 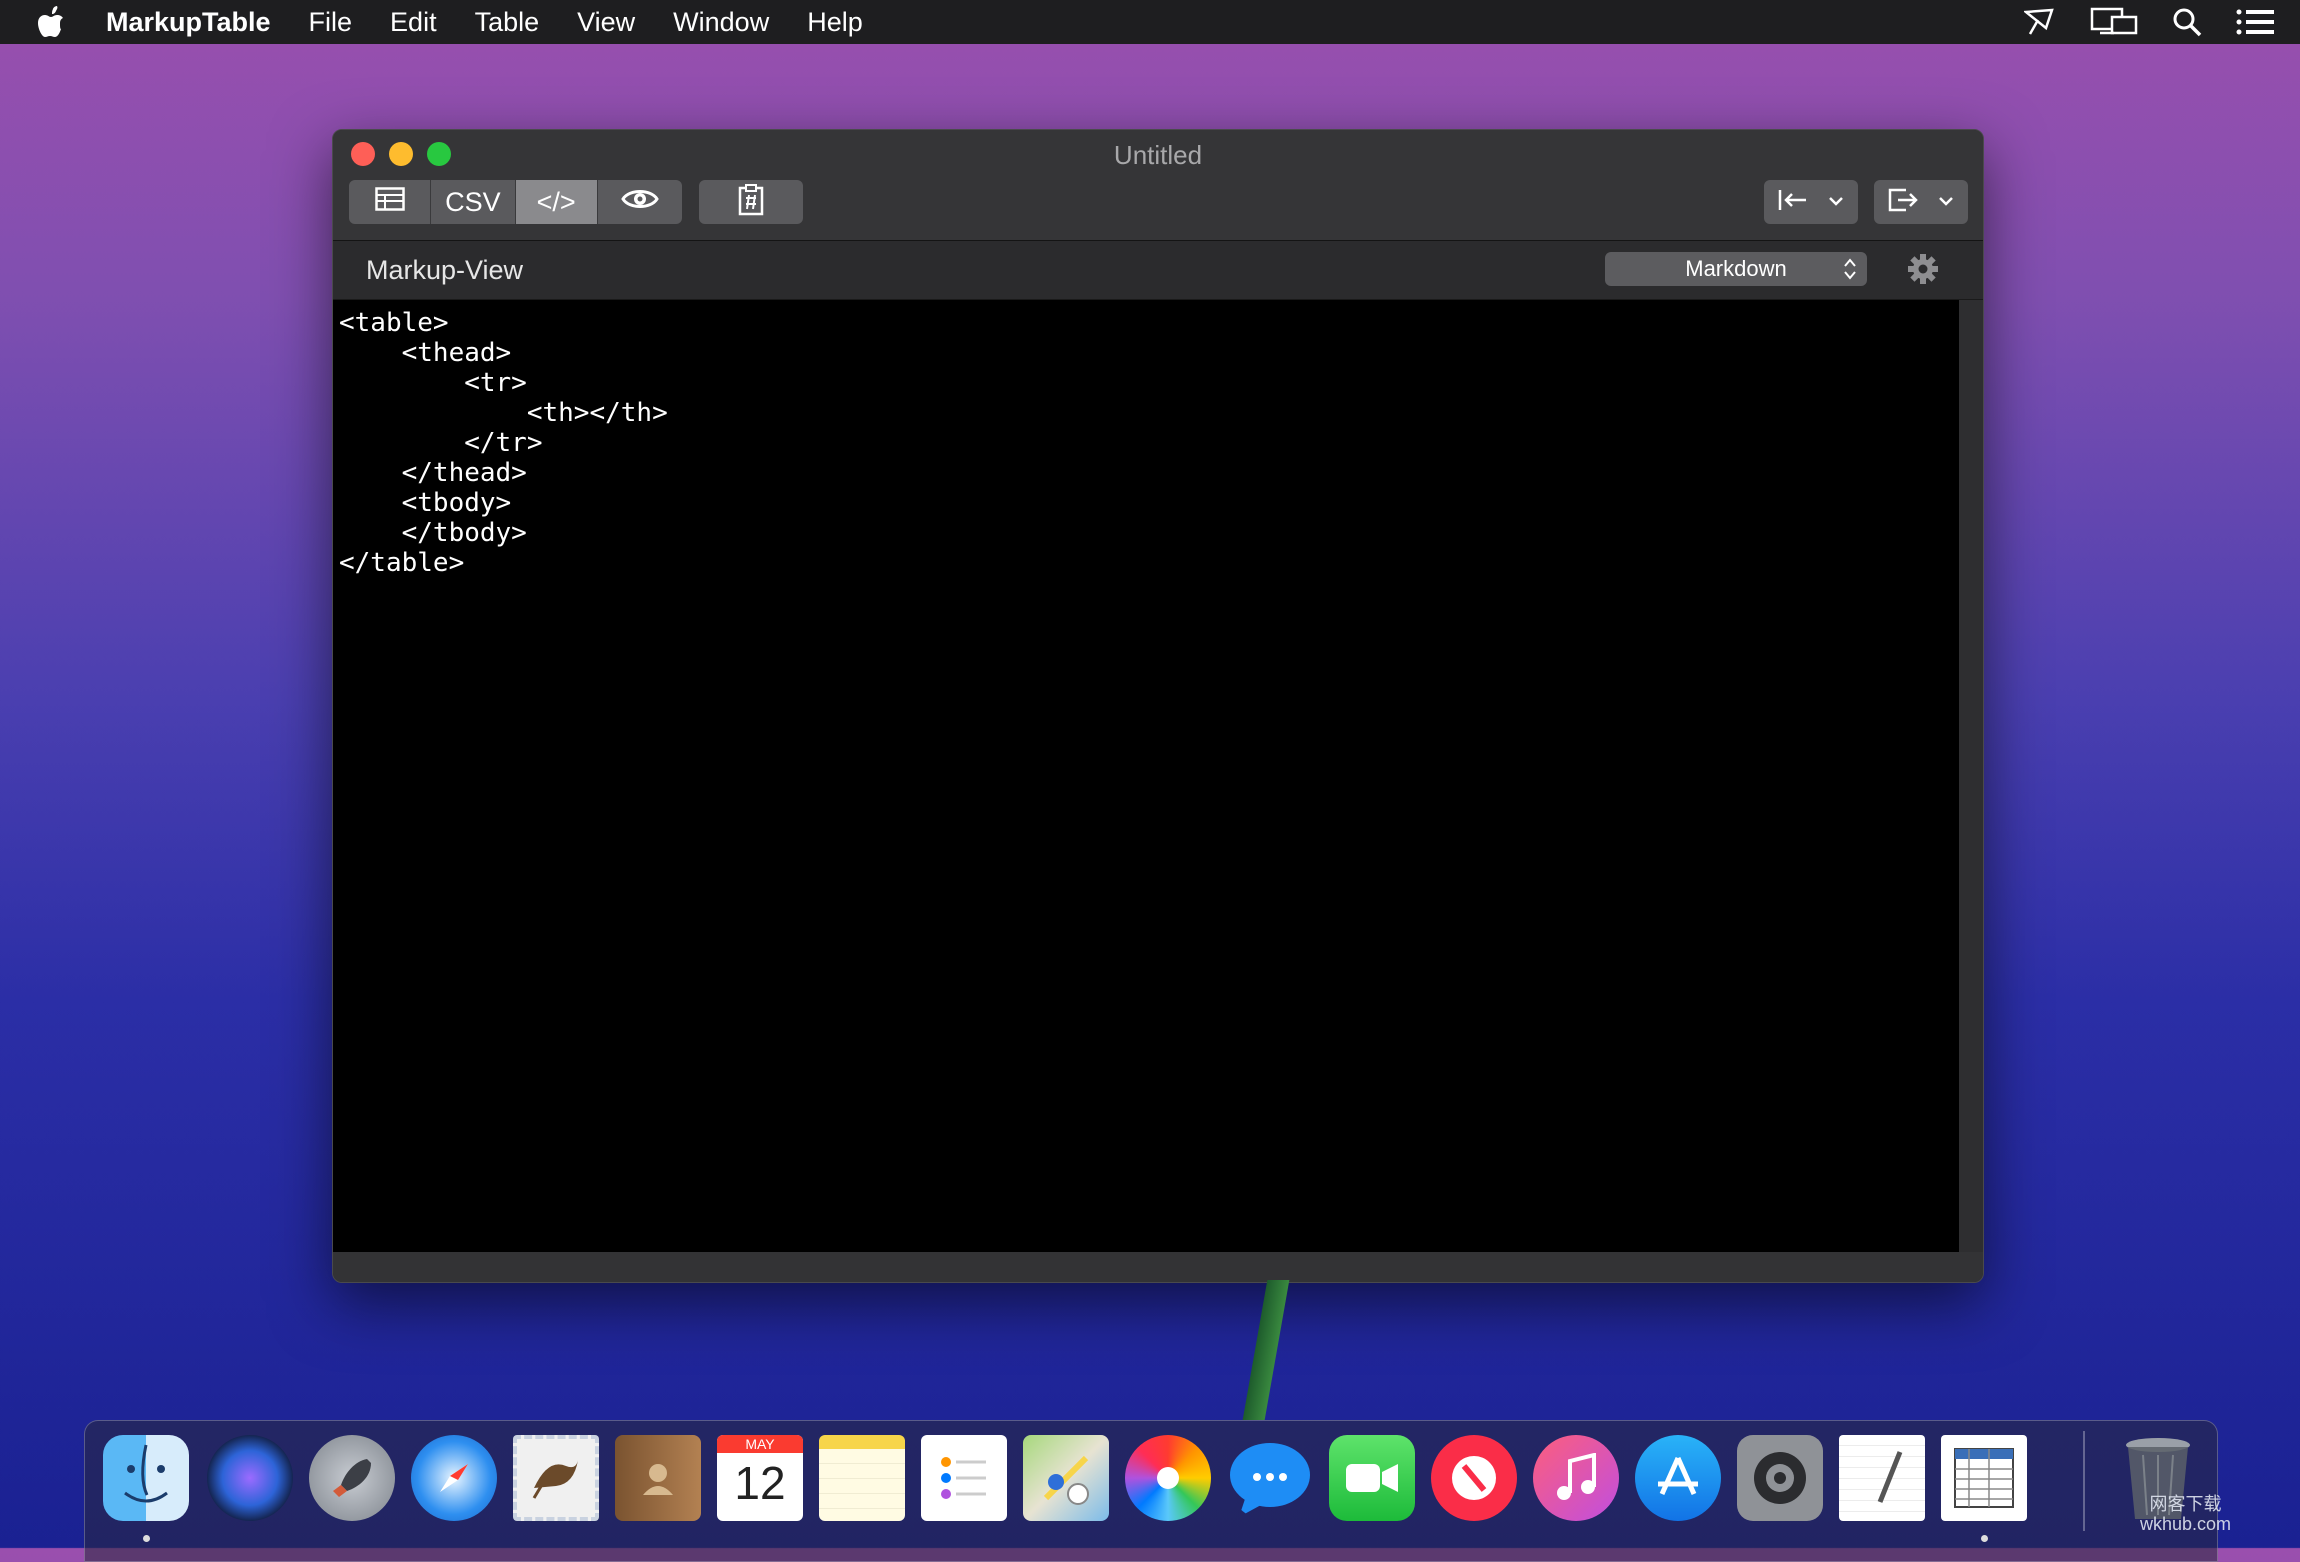 What do you see at coordinates (1372, 1478) in the screenshot?
I see `facetime-icon` at bounding box center [1372, 1478].